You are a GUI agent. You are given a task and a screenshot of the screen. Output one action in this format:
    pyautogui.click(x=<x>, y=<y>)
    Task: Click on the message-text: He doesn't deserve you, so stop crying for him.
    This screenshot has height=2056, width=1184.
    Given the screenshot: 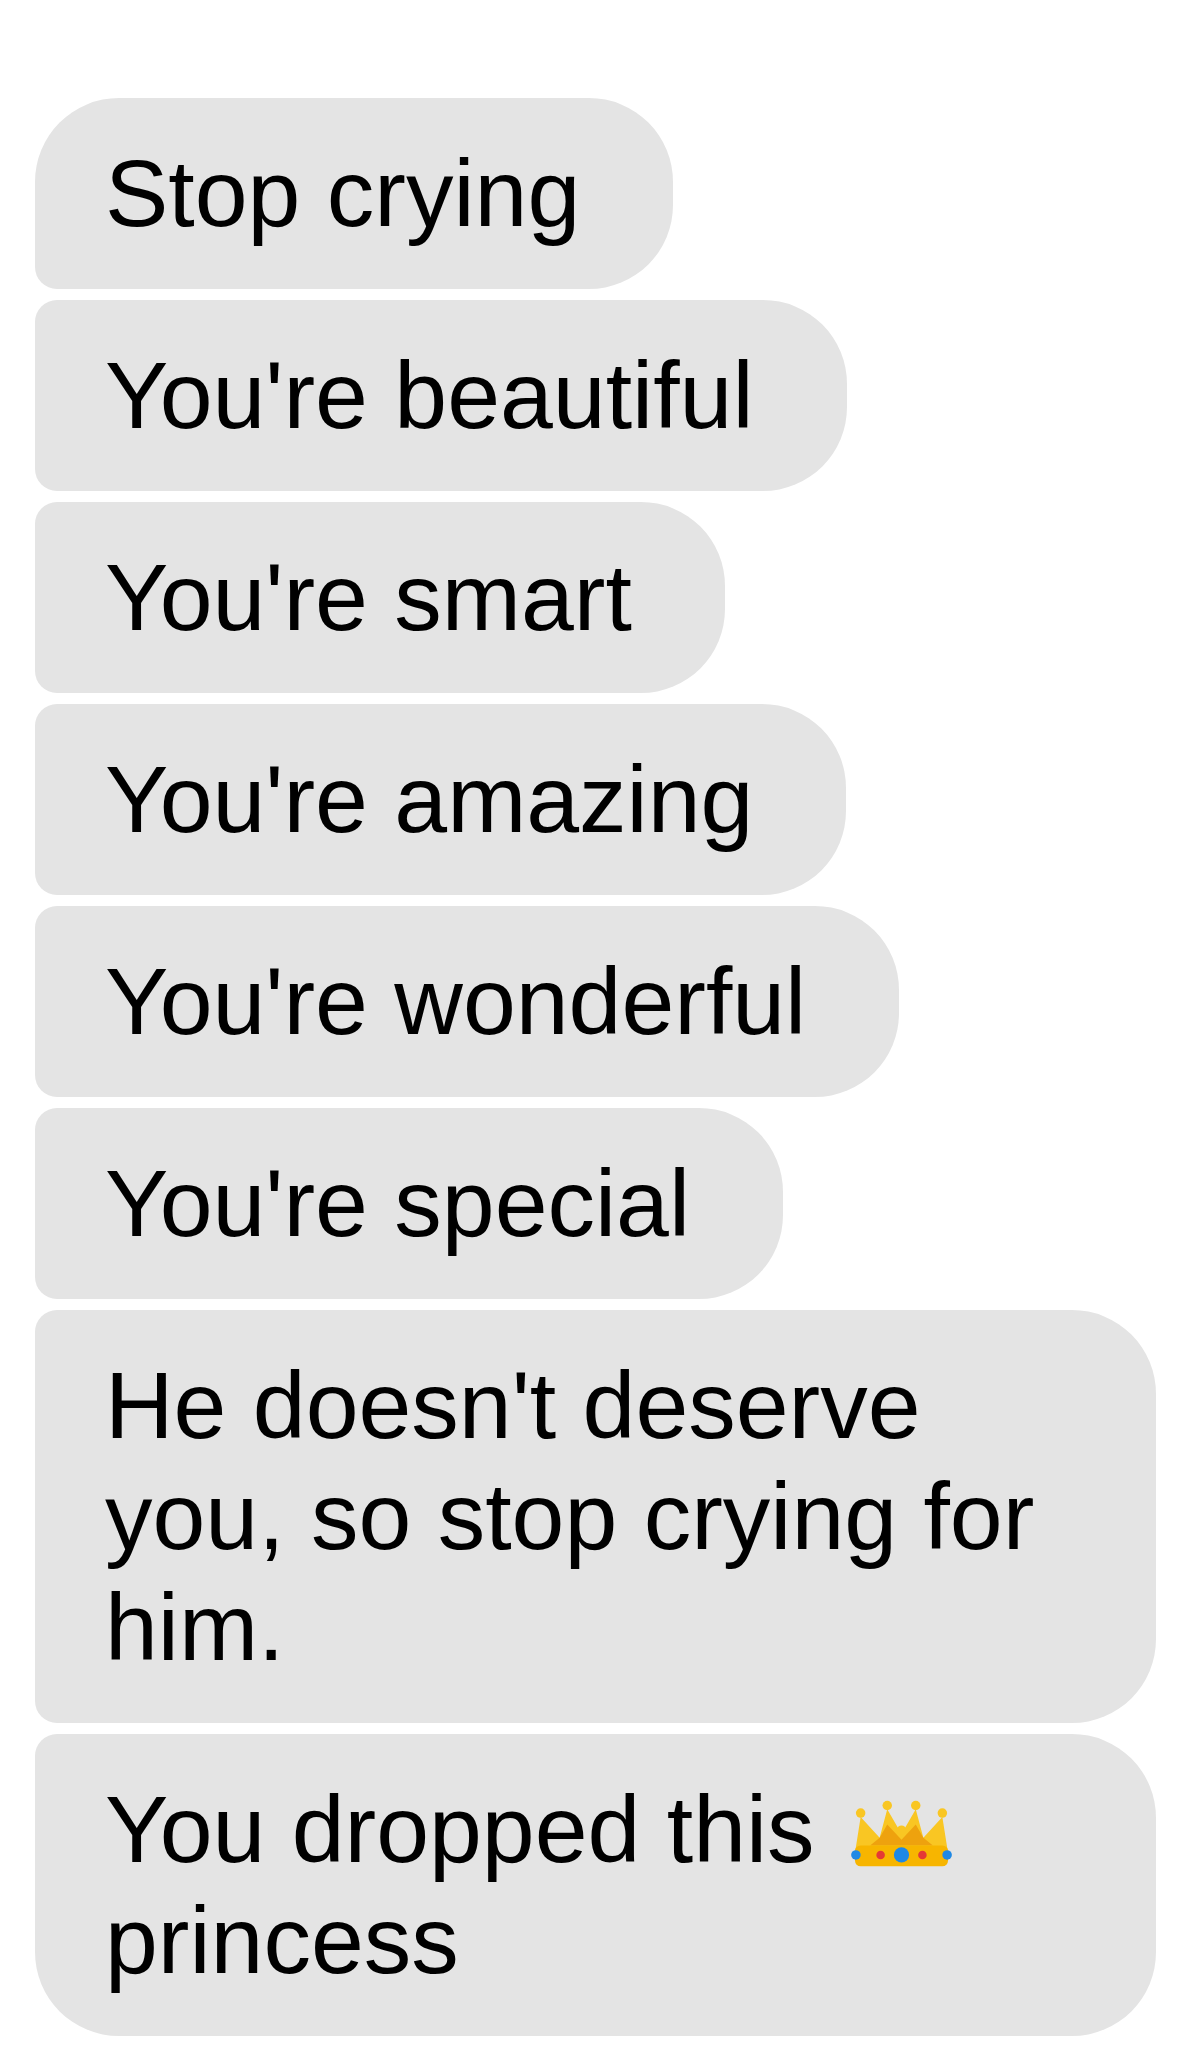 What is the action you would take?
    pyautogui.click(x=570, y=1516)
    